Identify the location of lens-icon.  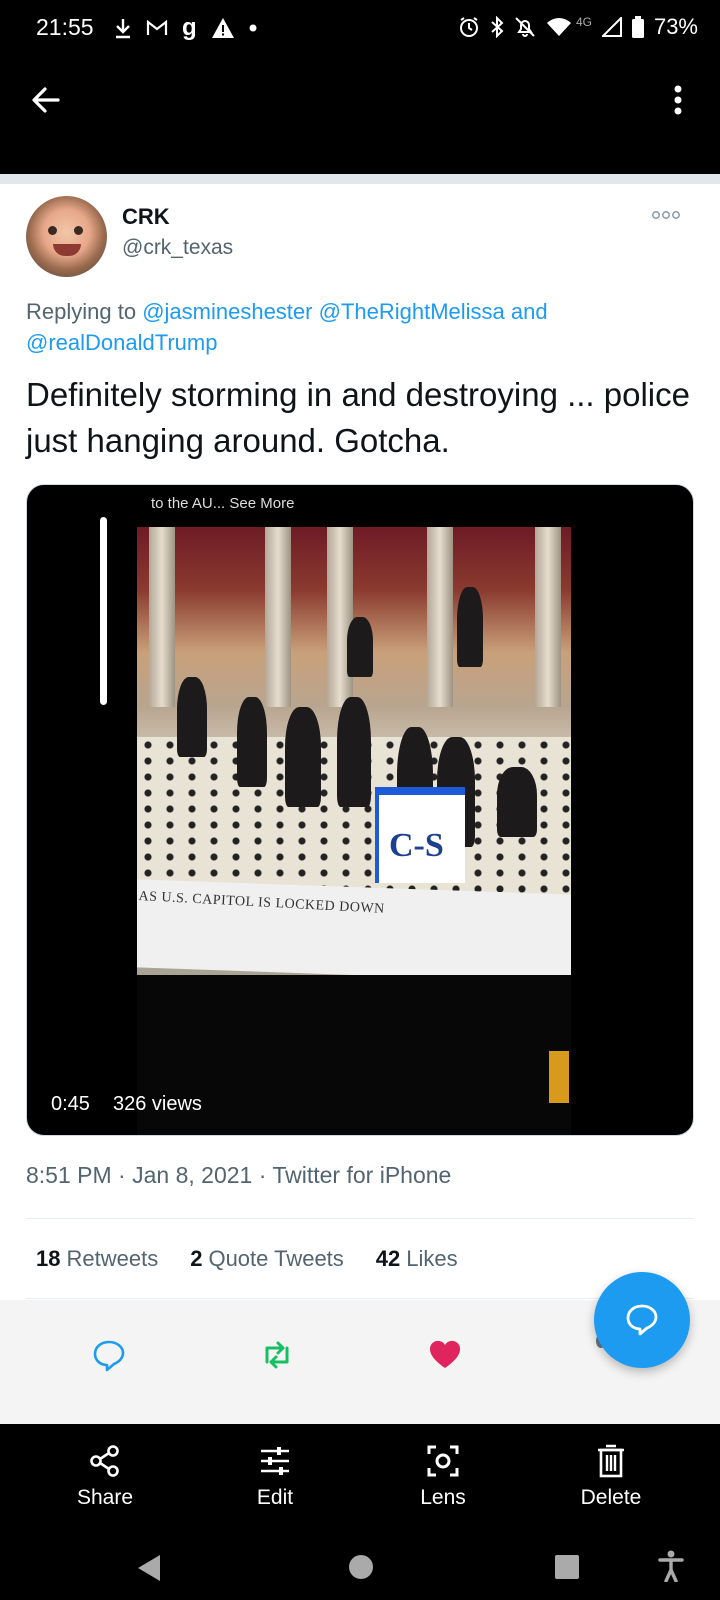
(443, 1461).